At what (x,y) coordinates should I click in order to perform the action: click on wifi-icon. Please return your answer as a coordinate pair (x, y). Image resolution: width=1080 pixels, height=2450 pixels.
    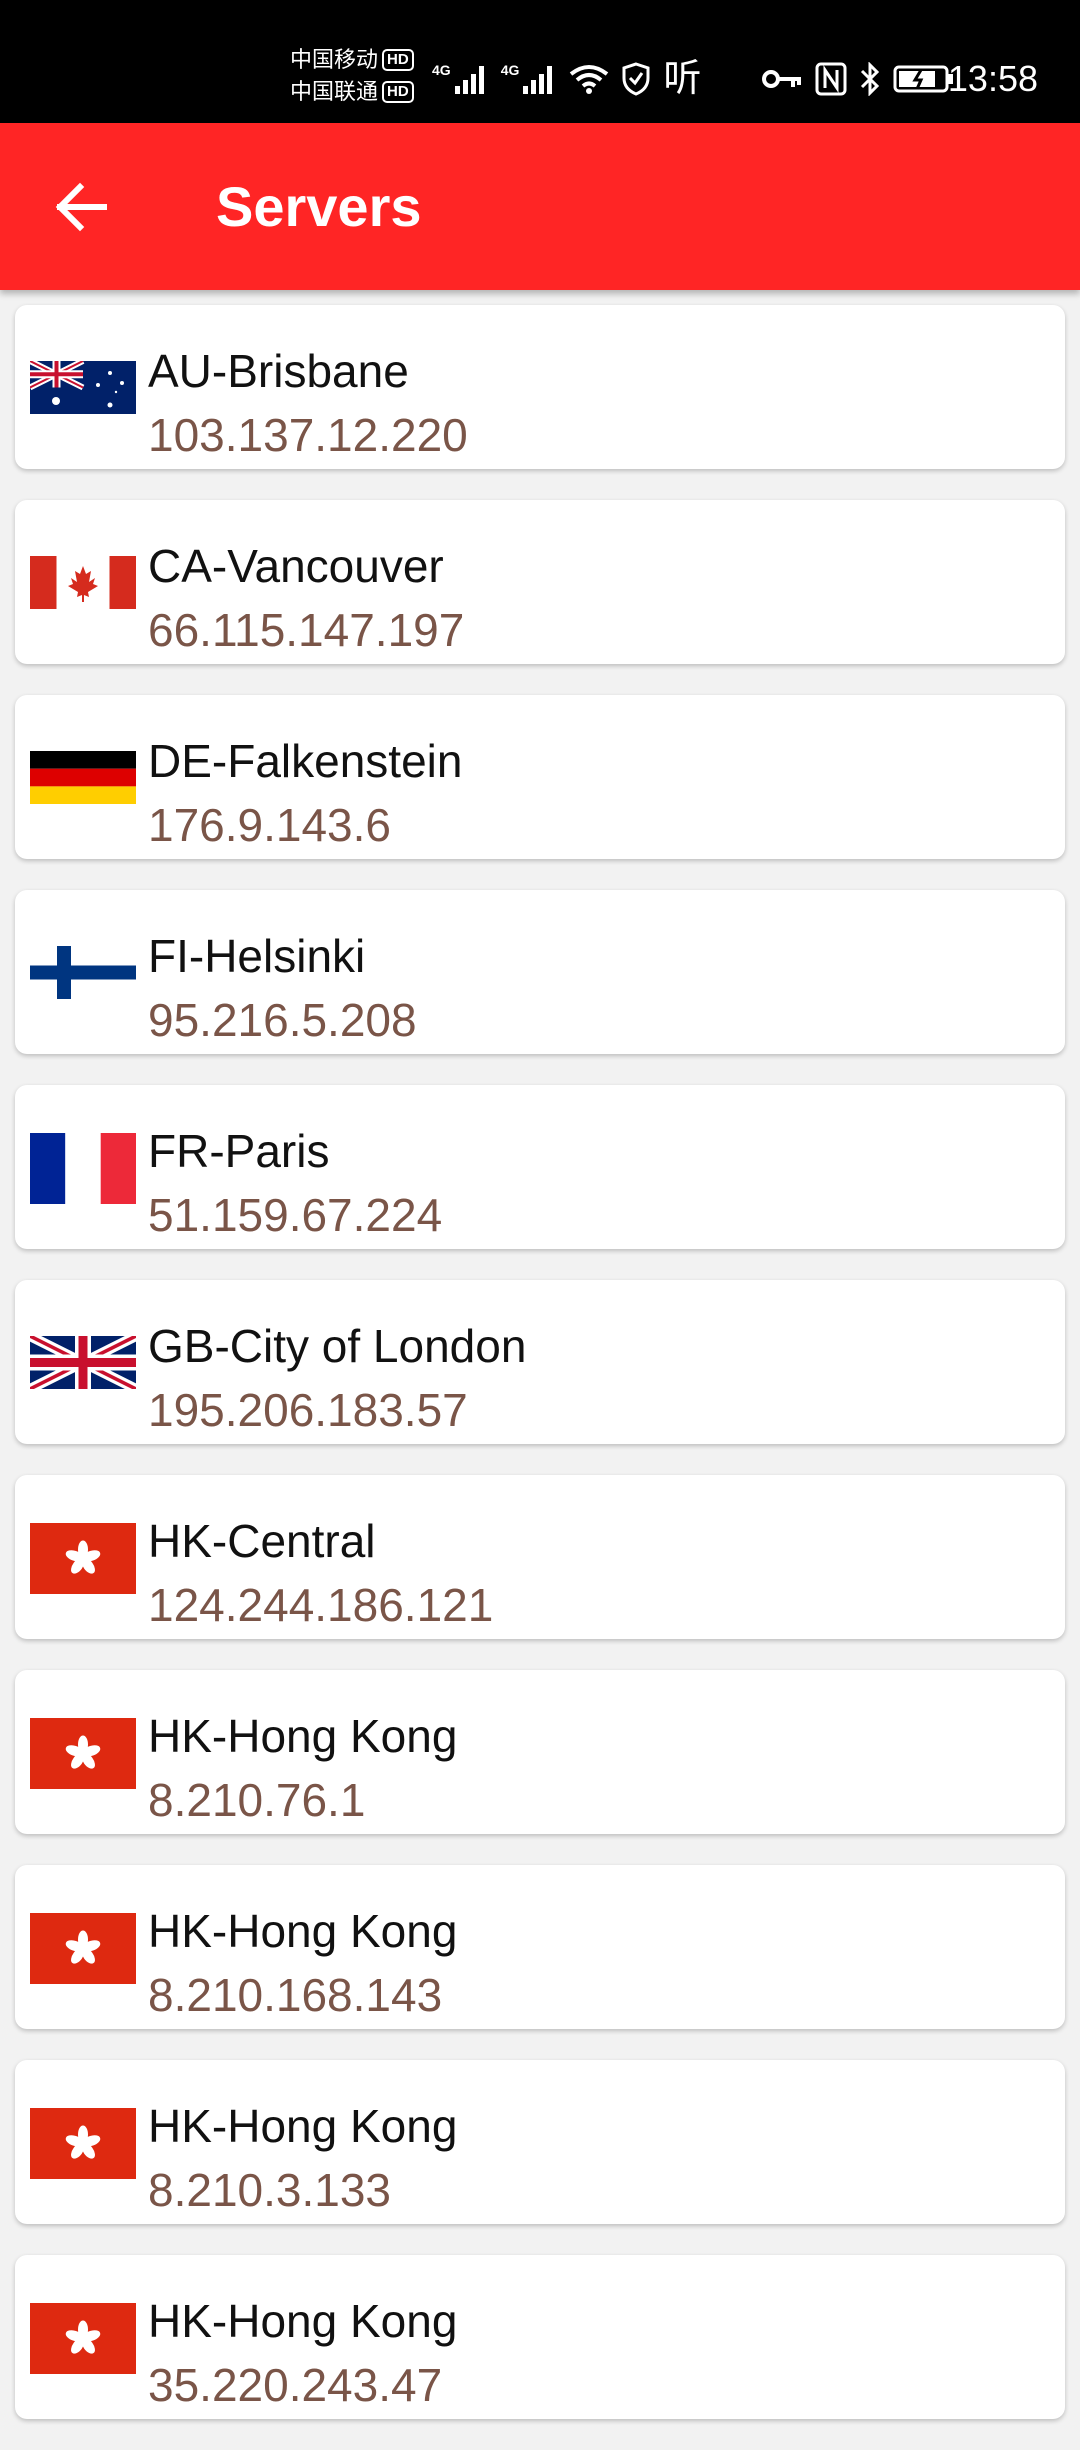
    Looking at the image, I should click on (589, 79).